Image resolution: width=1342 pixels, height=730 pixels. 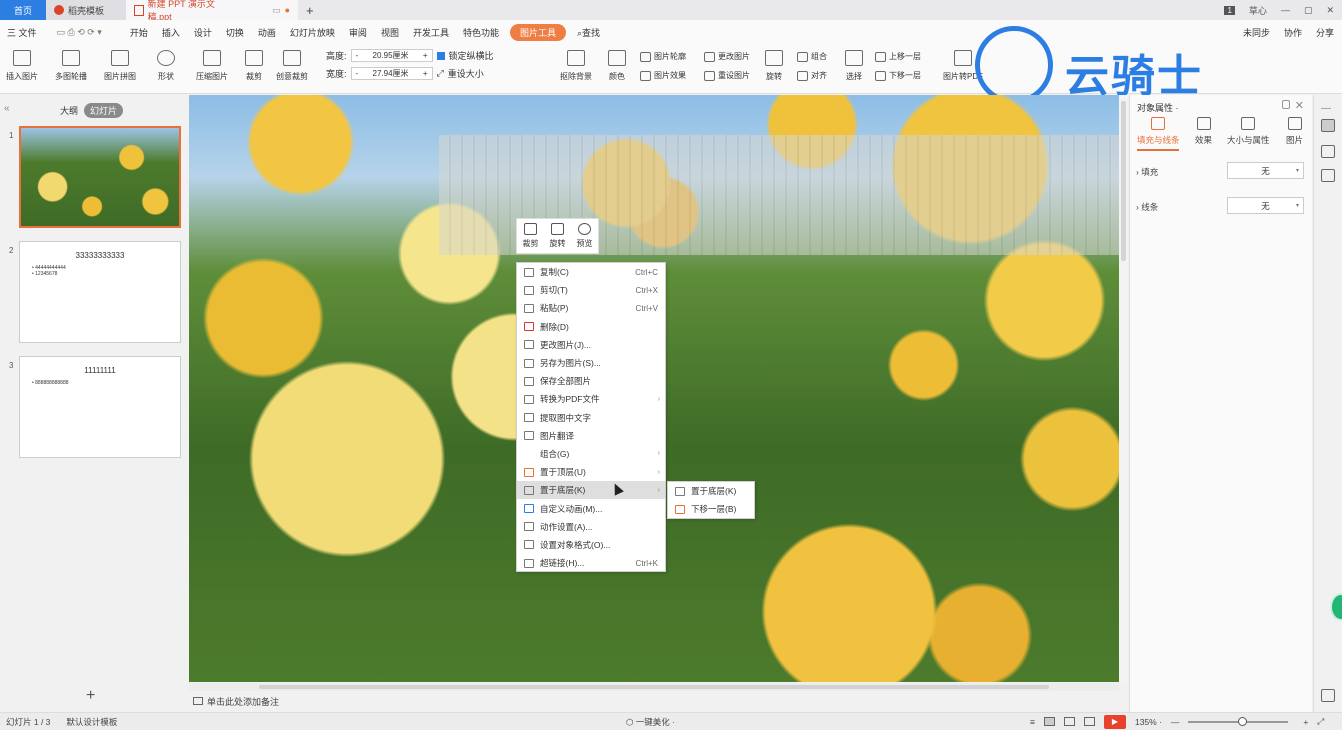 I want to click on minimize-button: —, so click(x=1285, y=10).